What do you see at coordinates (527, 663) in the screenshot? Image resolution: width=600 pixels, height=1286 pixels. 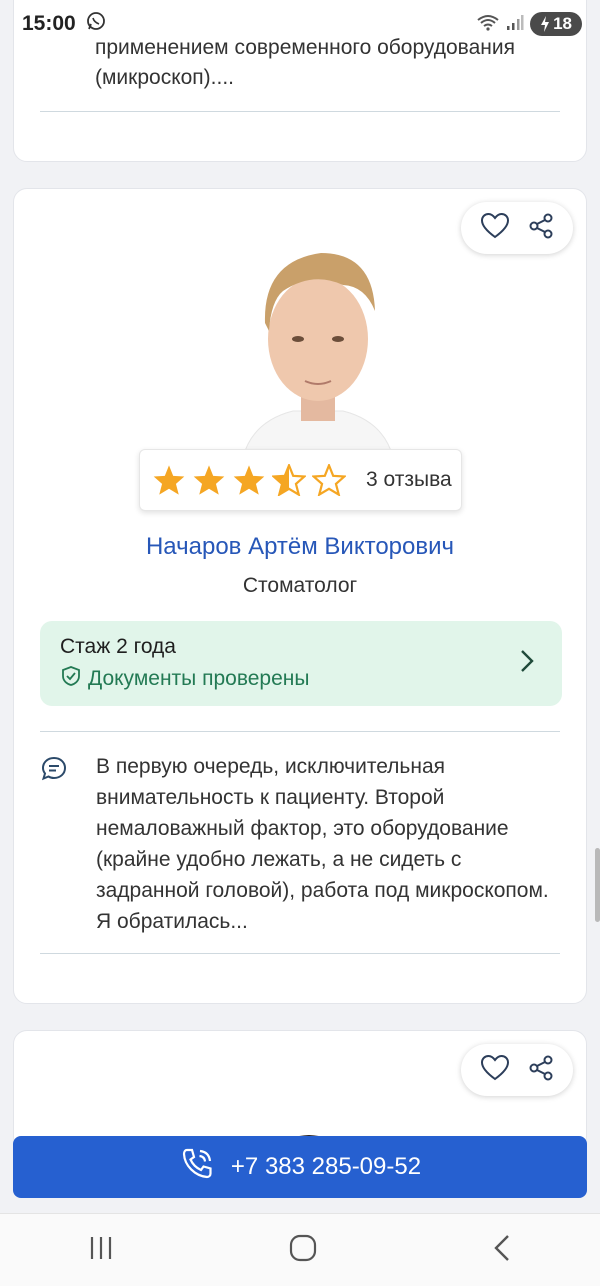 I see `chevron-right-icon` at bounding box center [527, 663].